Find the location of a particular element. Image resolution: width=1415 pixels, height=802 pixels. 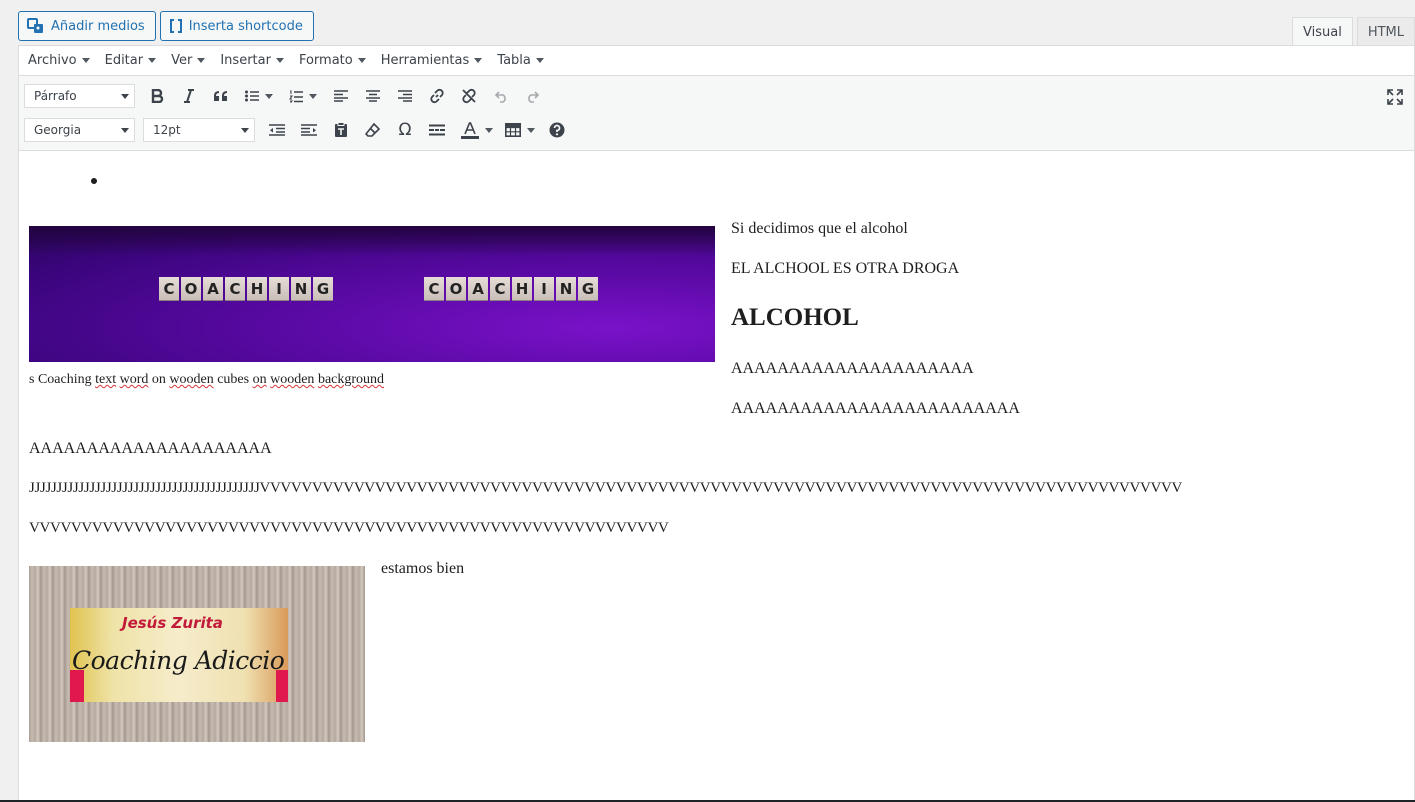

menu-label: Ver is located at coordinates (182, 60).